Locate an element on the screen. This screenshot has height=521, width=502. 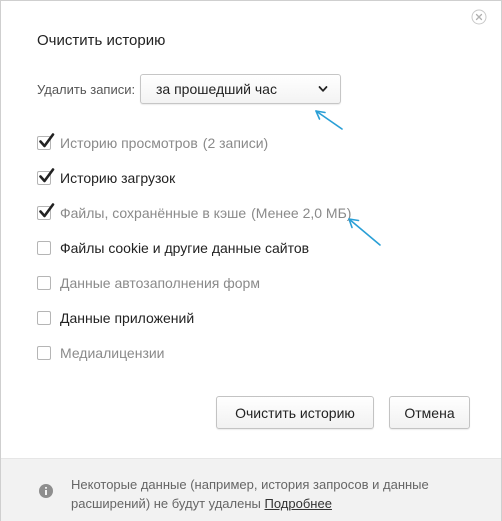
history-option-size: (2 записи) is located at coordinates (235, 142).